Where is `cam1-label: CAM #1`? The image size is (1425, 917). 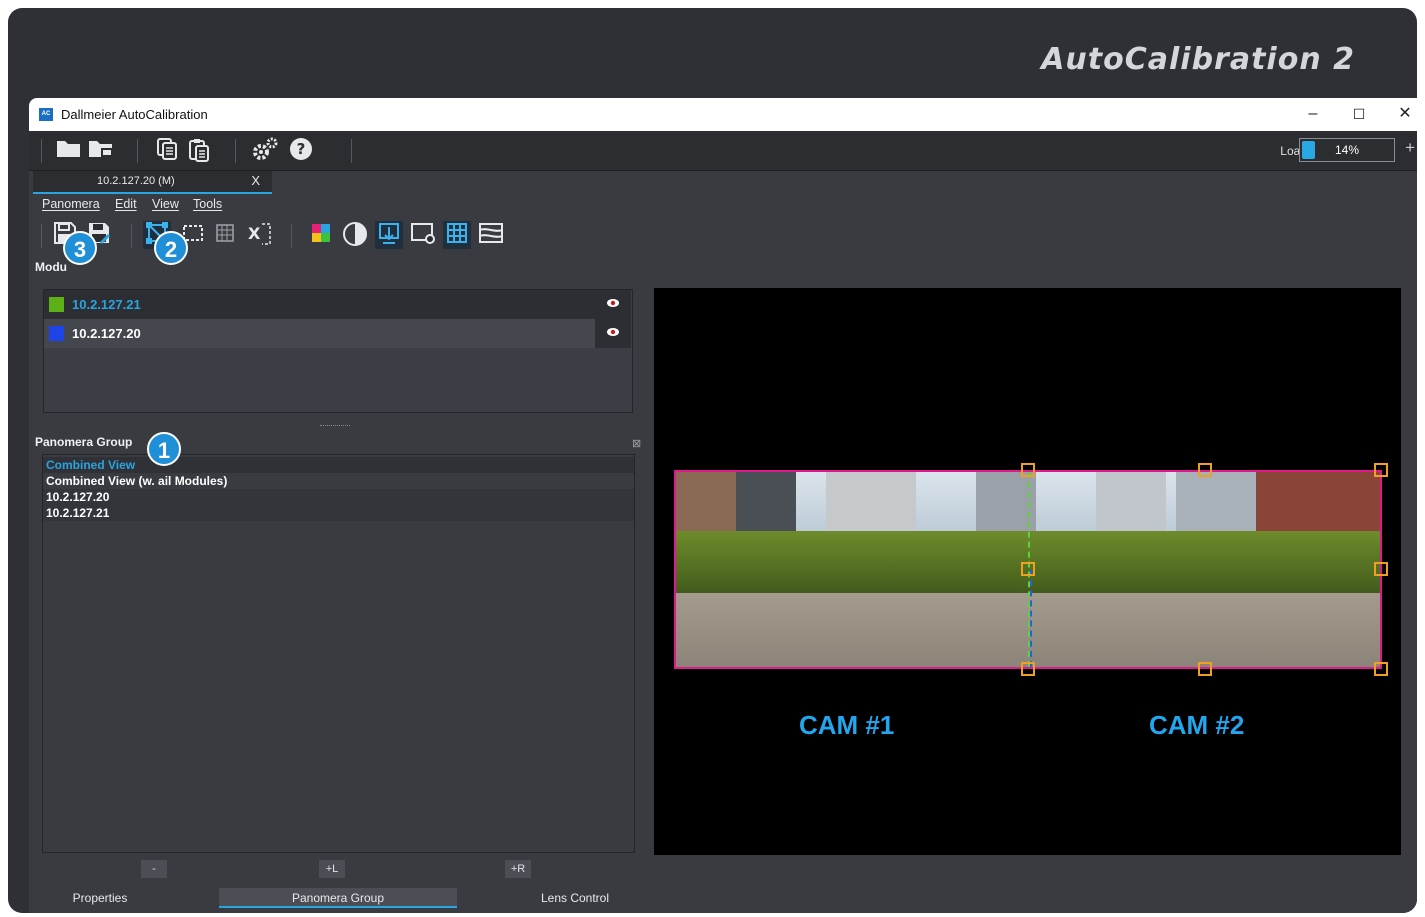
cam1-label: CAM #1 is located at coordinates (847, 725).